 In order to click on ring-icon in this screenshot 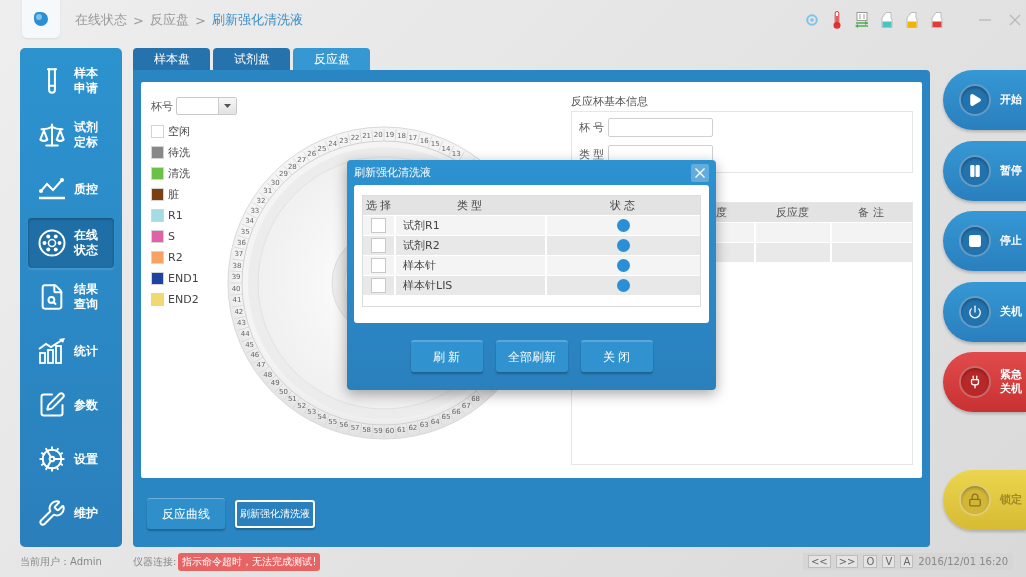, I will do `click(812, 20)`.